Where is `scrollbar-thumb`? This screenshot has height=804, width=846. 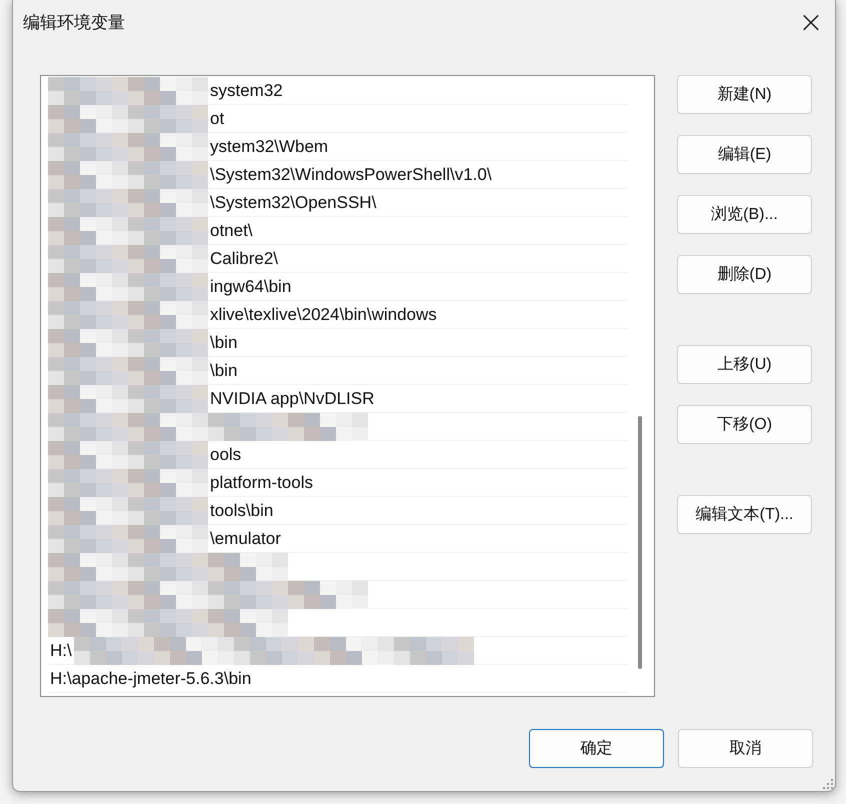 scrollbar-thumb is located at coordinates (640, 542).